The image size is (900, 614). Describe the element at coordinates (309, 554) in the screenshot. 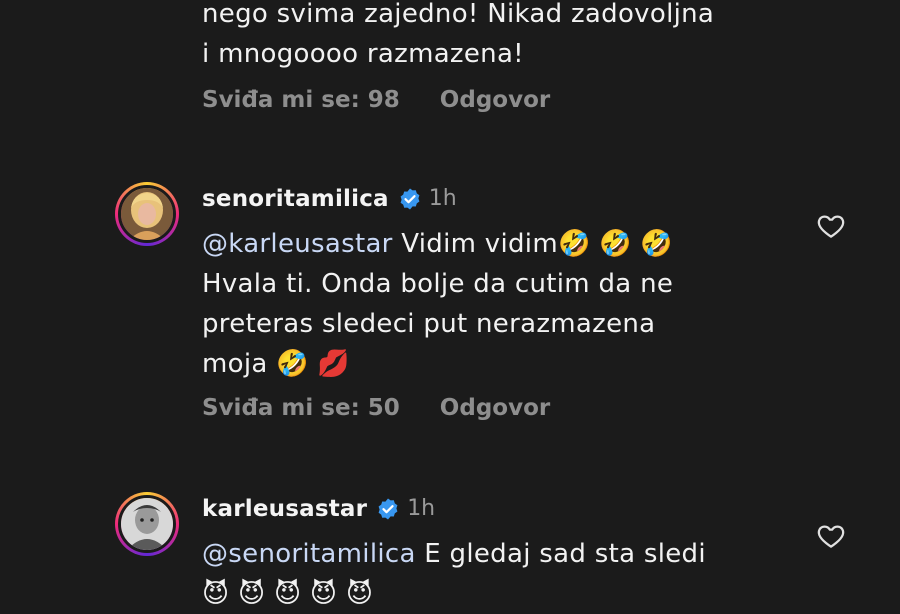

I see `mention-link: @senoritamilica` at that location.